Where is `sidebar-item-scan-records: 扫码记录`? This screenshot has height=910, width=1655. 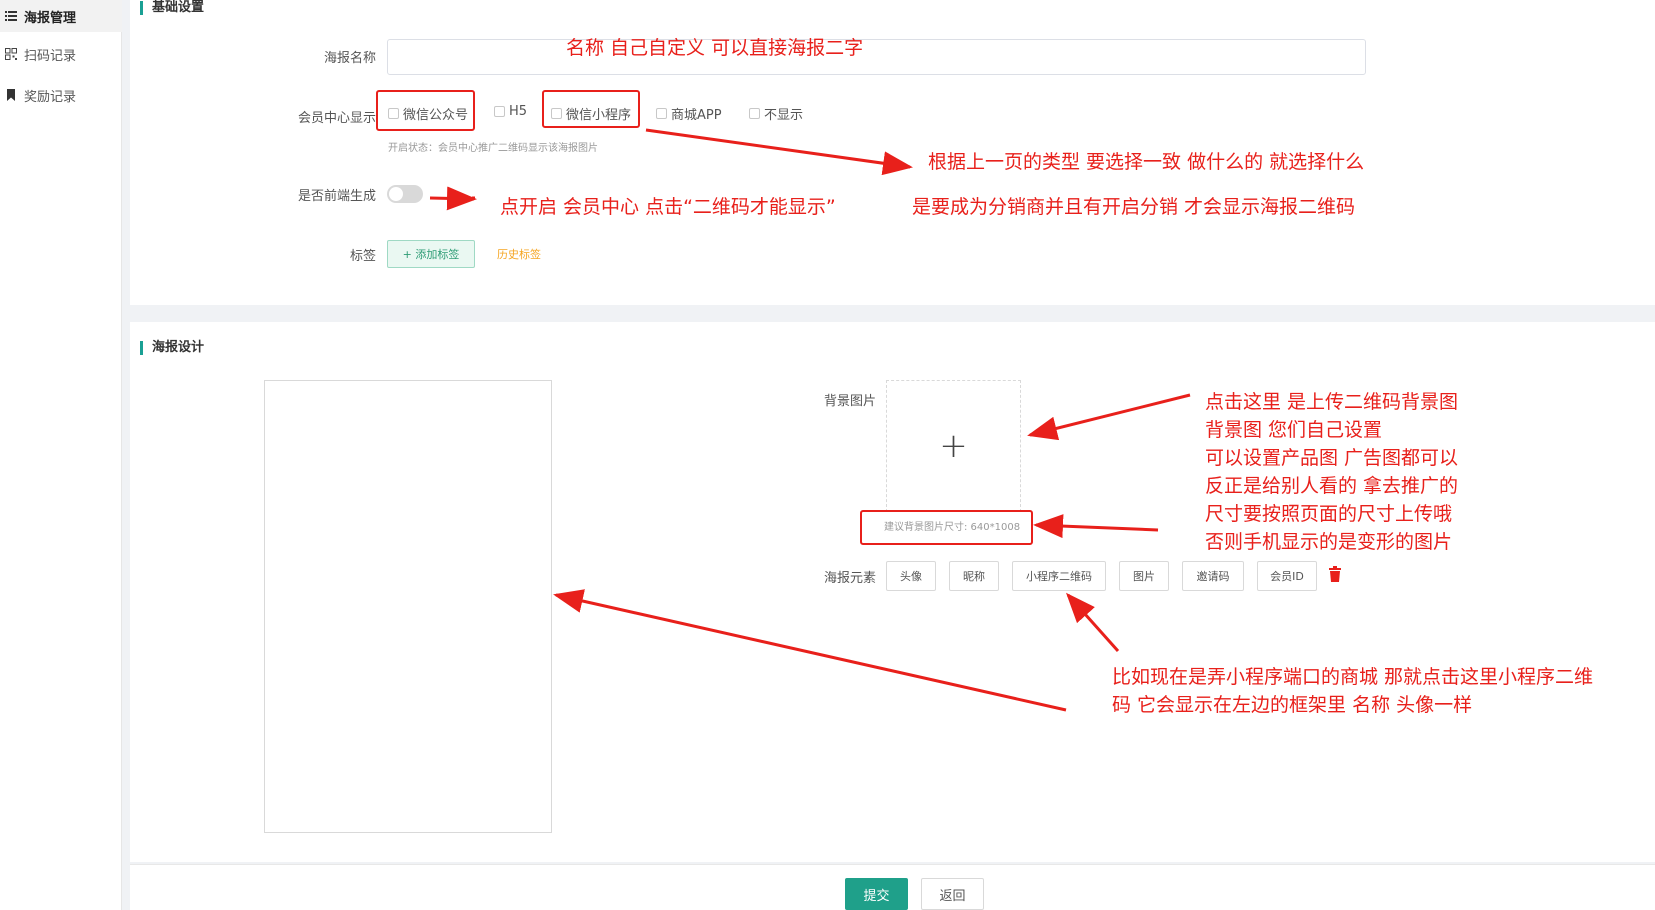
sidebar-item-scan-records: 扫码记录 is located at coordinates (61, 54).